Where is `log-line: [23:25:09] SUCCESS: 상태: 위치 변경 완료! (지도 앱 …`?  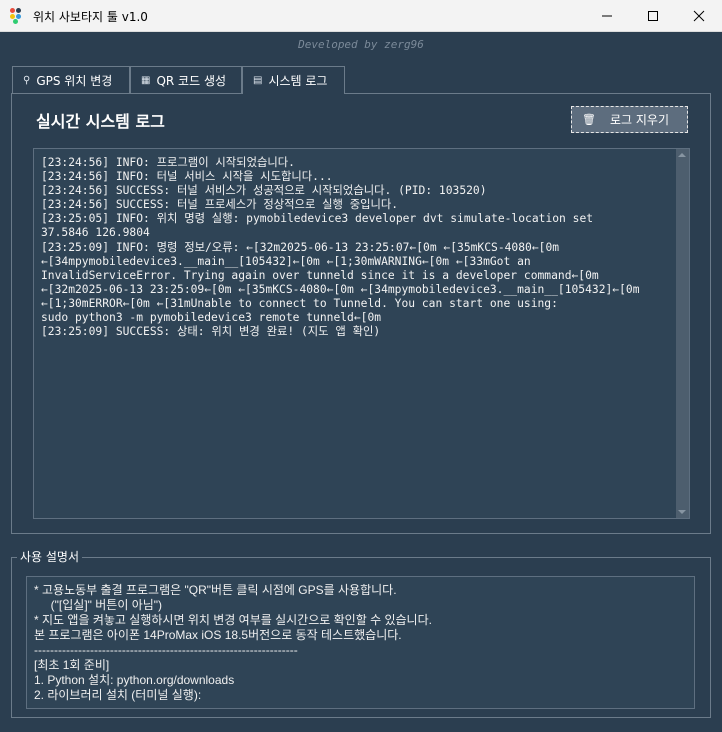
log-line: [23:25:09] SUCCESS: 상태: 위치 변경 완료! (지도 앱 … is located at coordinates (211, 332).